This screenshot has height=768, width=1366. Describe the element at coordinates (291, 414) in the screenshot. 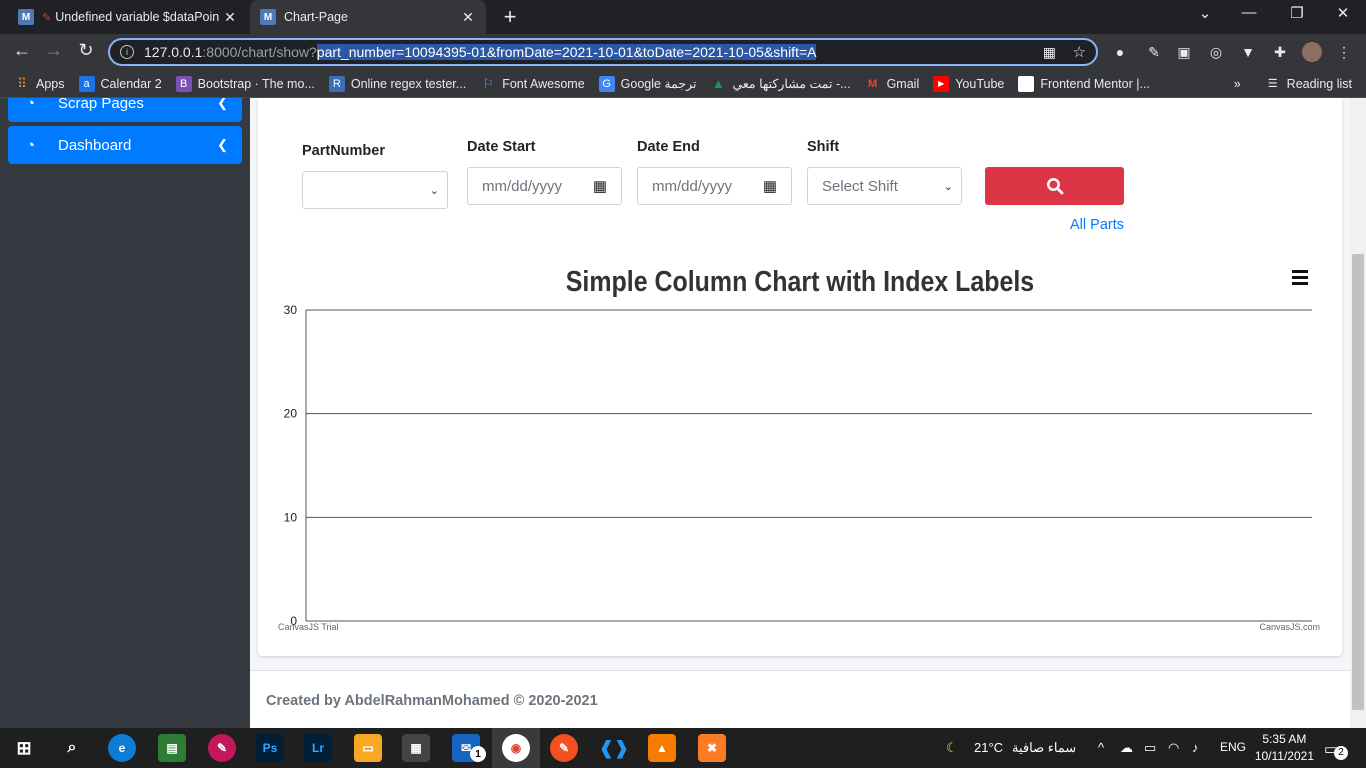

I see `y-tick-label: 20` at that location.